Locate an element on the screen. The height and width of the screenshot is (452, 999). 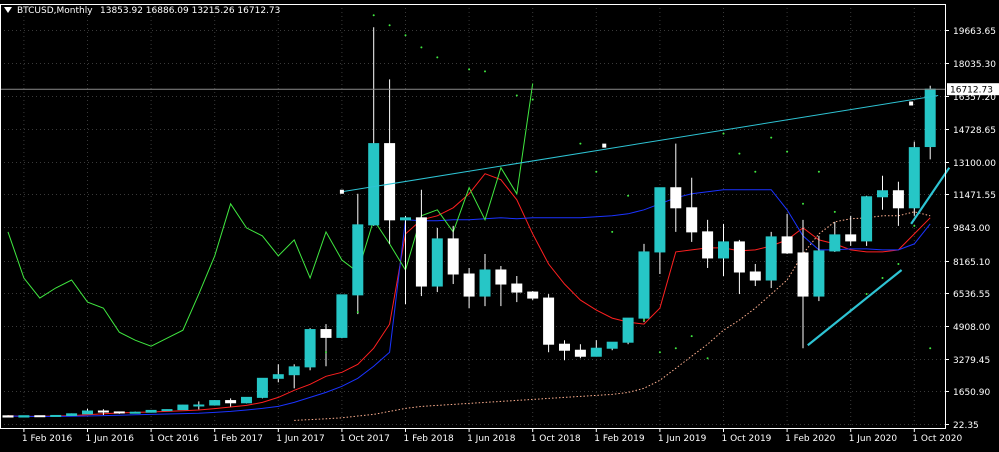
time-label: 1 Jun 2020 is located at coordinates (873, 439).